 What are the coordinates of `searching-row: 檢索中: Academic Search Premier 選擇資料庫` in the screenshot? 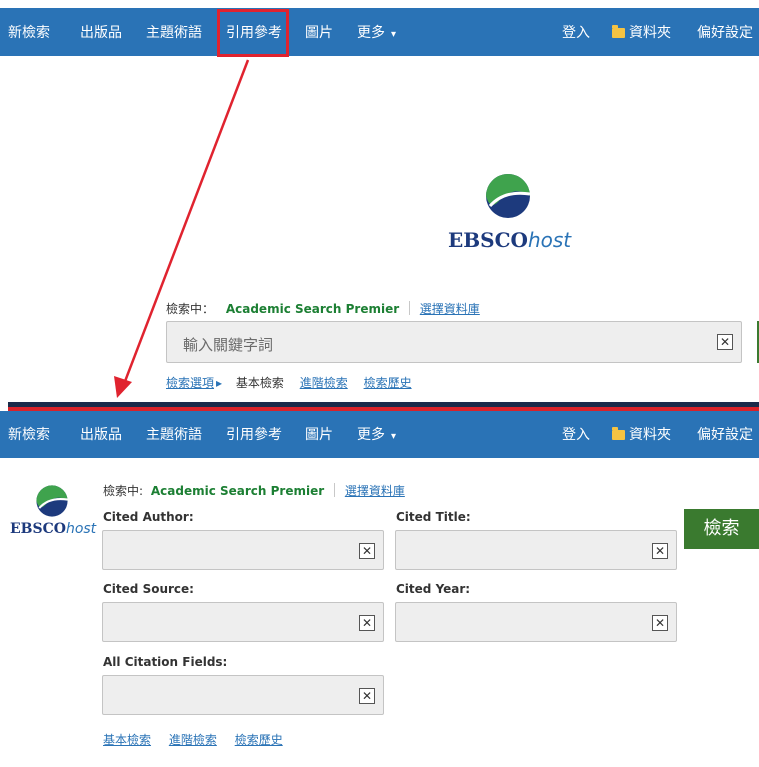 It's located at (254, 490).